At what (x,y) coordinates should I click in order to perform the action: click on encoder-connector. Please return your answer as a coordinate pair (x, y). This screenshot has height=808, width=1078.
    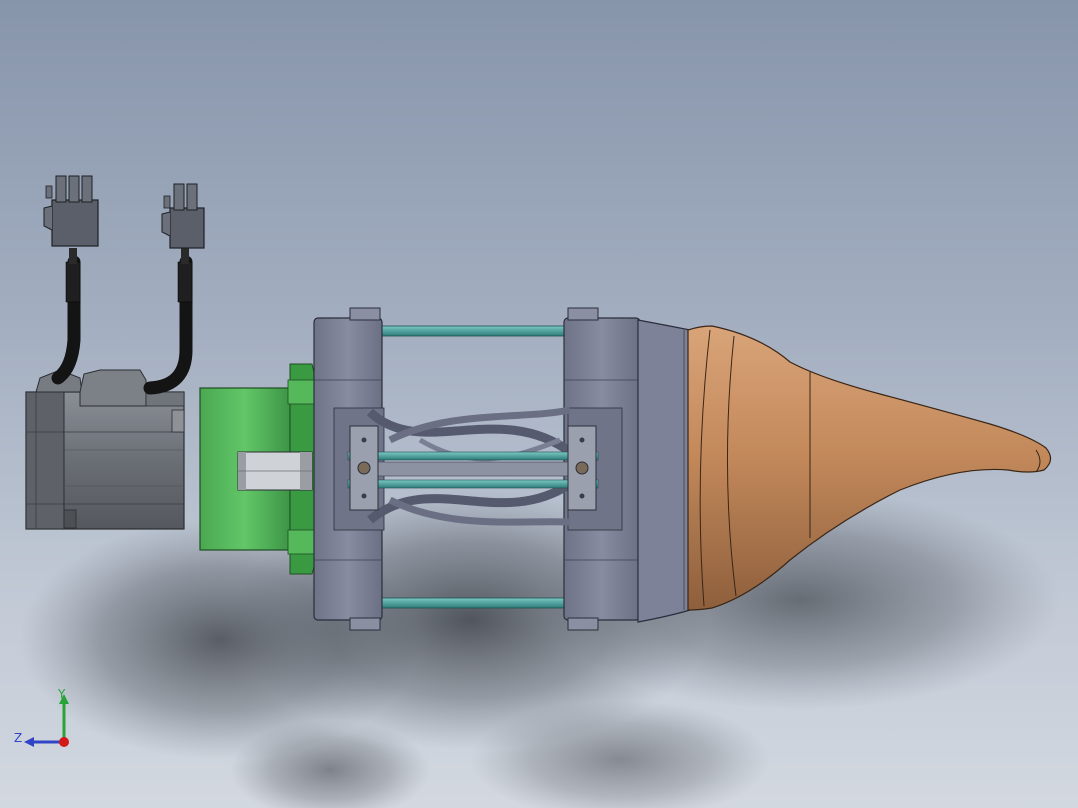
    Looking at the image, I should click on (183, 216).